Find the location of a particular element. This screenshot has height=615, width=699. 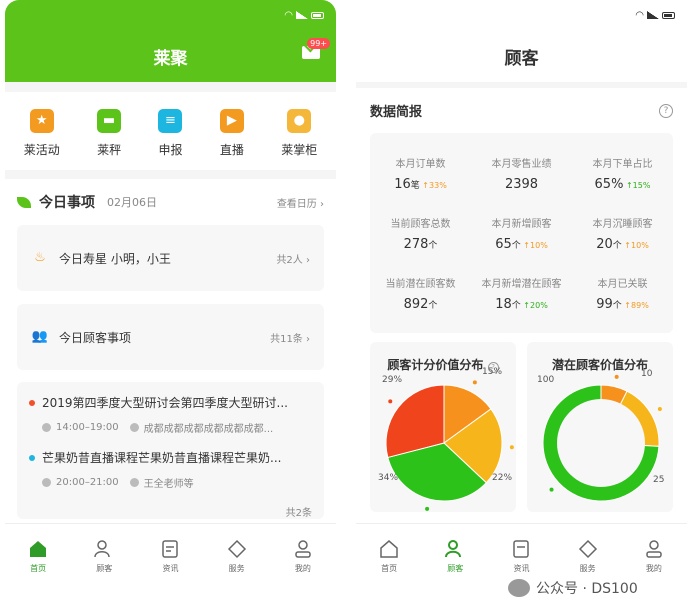

clipboard-icon: ≡ is located at coordinates (170, 120).